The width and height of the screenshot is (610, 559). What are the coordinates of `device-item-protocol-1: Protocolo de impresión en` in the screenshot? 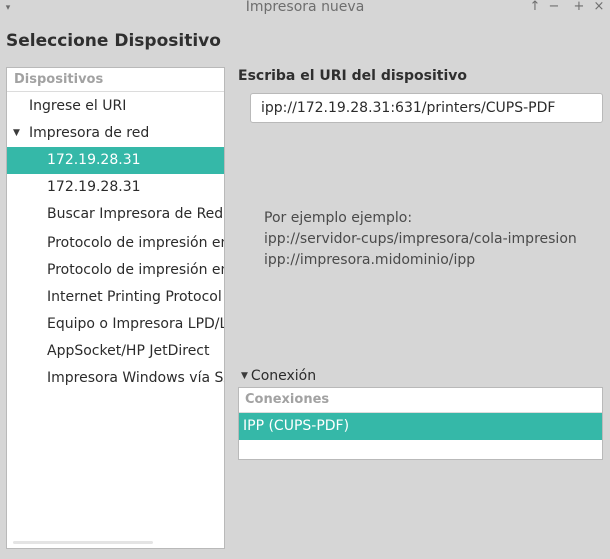 It's located at (116, 243).